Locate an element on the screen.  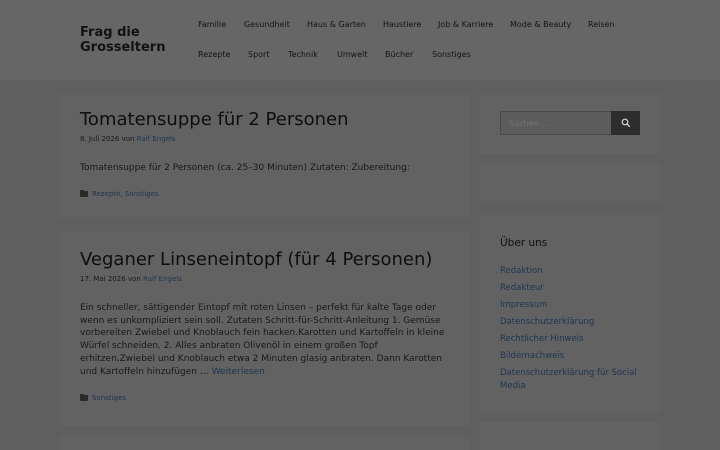
link-bildernachweis: Bildernachweis is located at coordinates (572, 356).